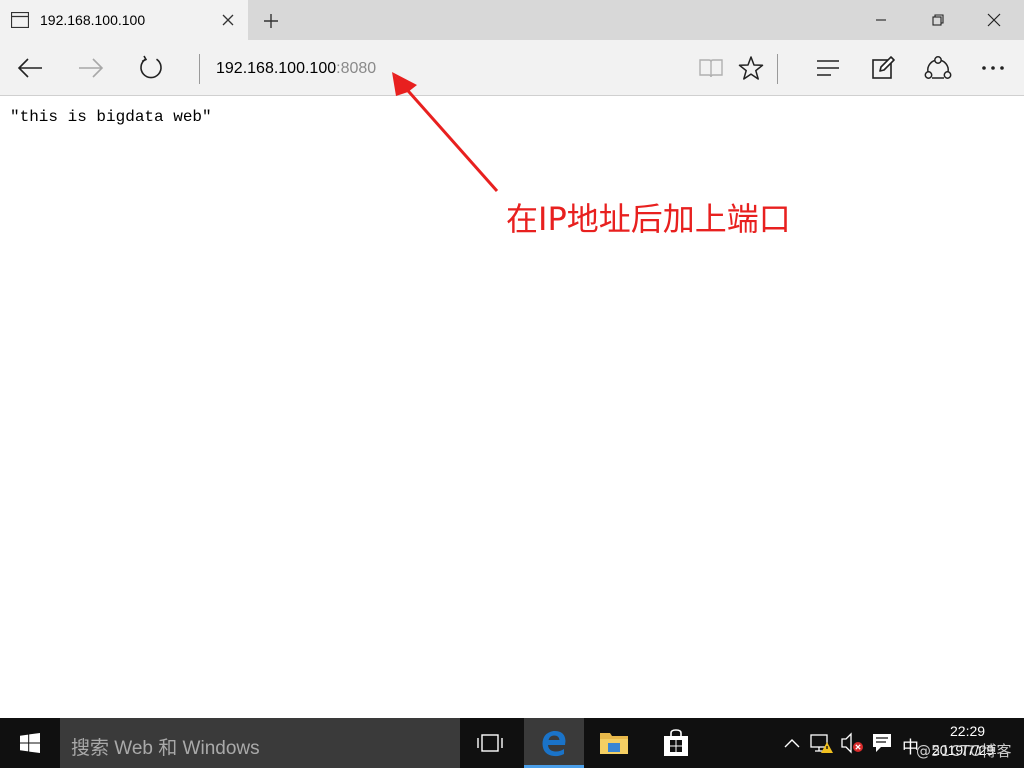 The height and width of the screenshot is (768, 1024). Describe the element at coordinates (276, 68) in the screenshot. I see `address-host: 192.168.100.100` at that location.